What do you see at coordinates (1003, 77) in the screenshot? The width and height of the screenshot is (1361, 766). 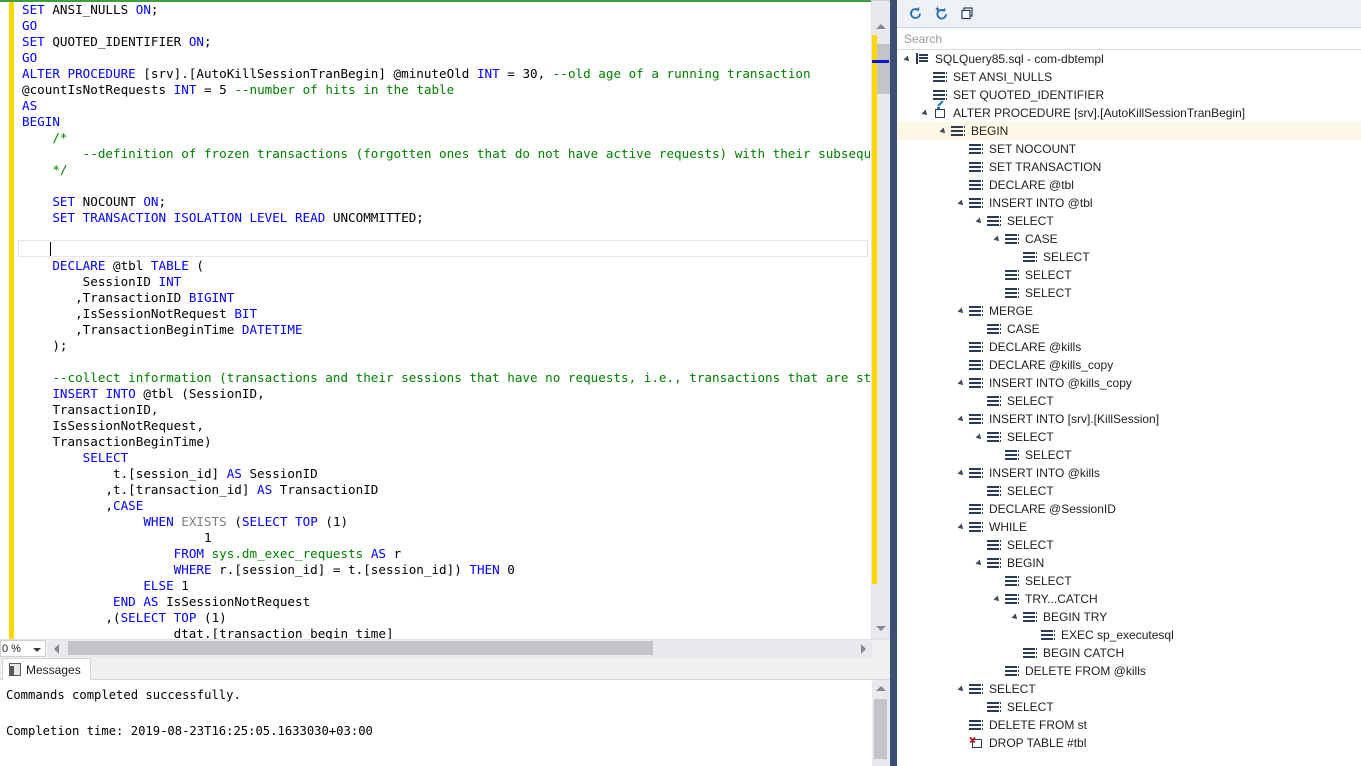 I see `tree-item-label: SET ANSI_NULLS` at bounding box center [1003, 77].